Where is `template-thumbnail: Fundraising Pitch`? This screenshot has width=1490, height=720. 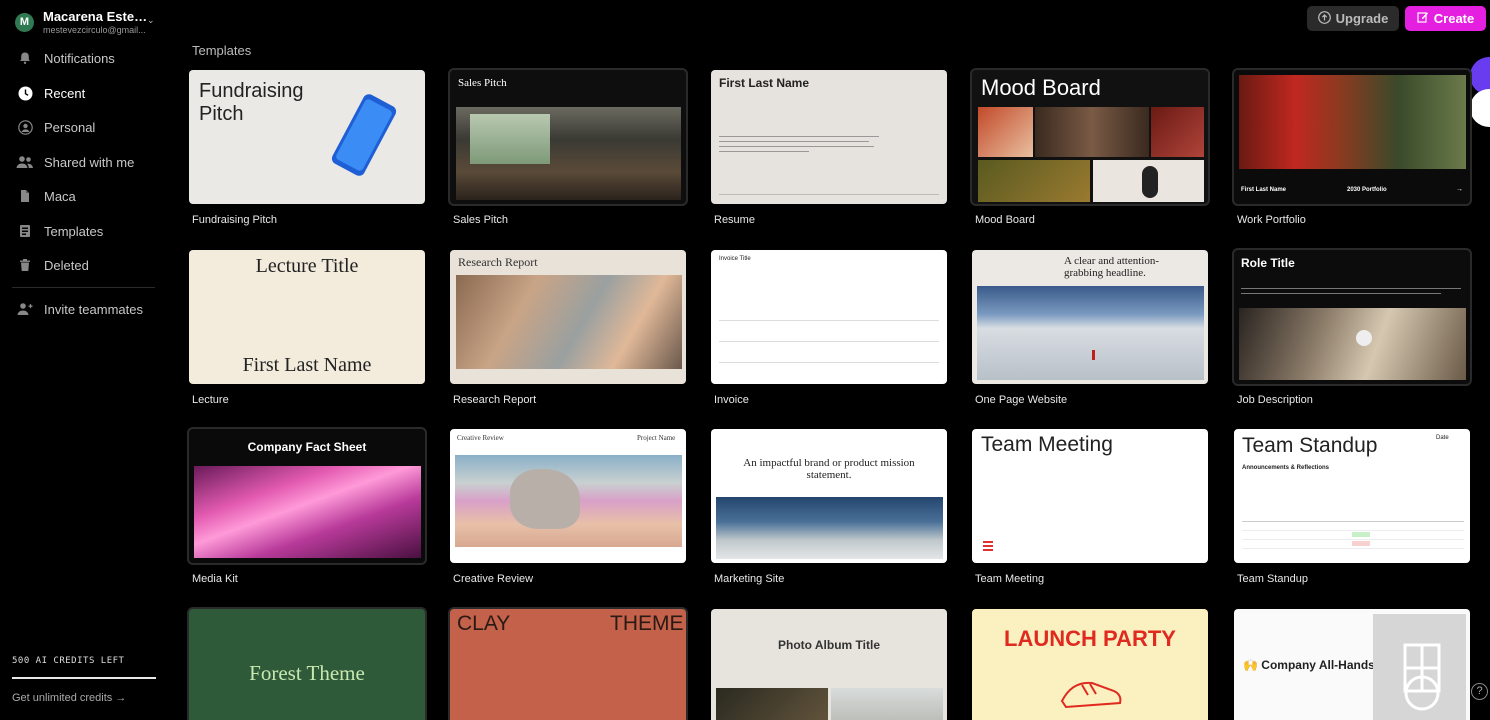 template-thumbnail: Fundraising Pitch is located at coordinates (307, 137).